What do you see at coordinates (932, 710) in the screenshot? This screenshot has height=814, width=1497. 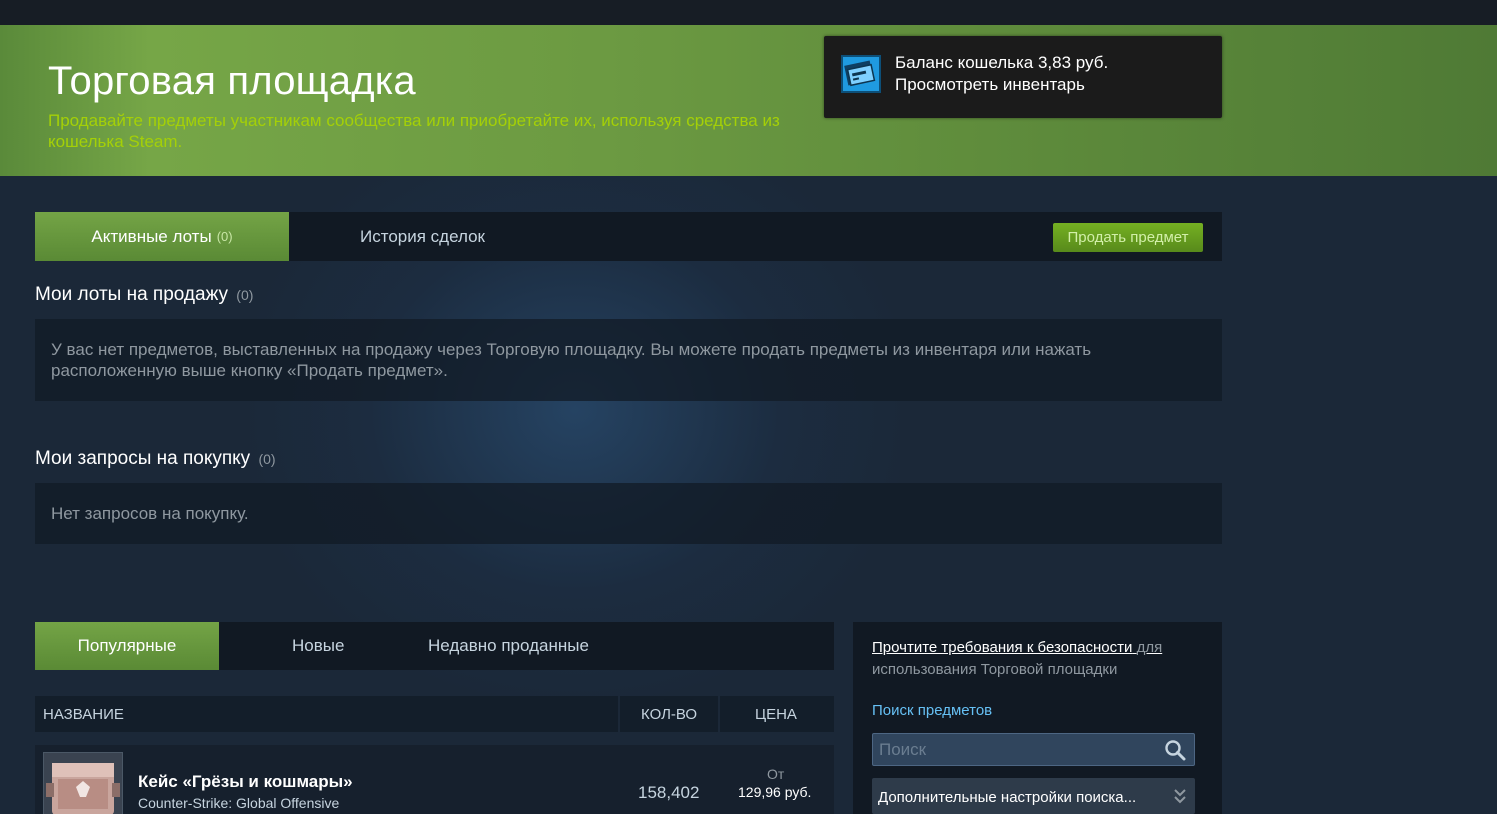 I see `search-label: Поиск предметов` at bounding box center [932, 710].